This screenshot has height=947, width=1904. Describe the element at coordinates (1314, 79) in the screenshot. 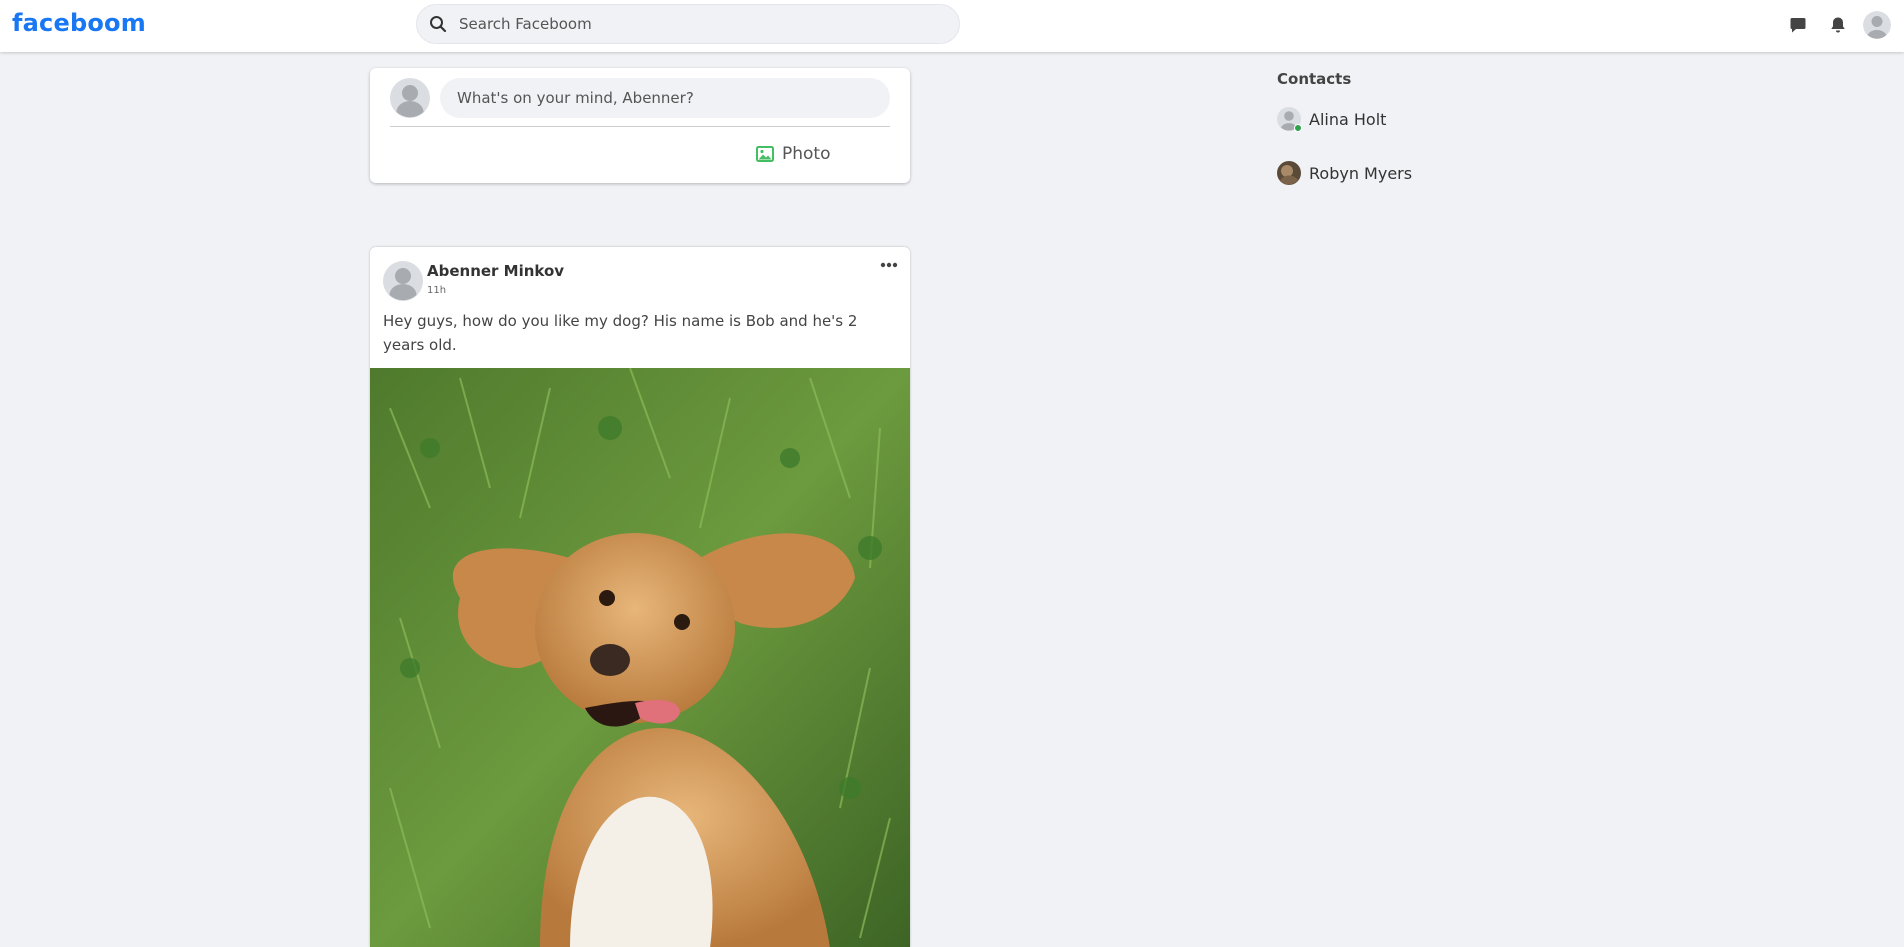

I see `contacts-heading: Contacts` at that location.